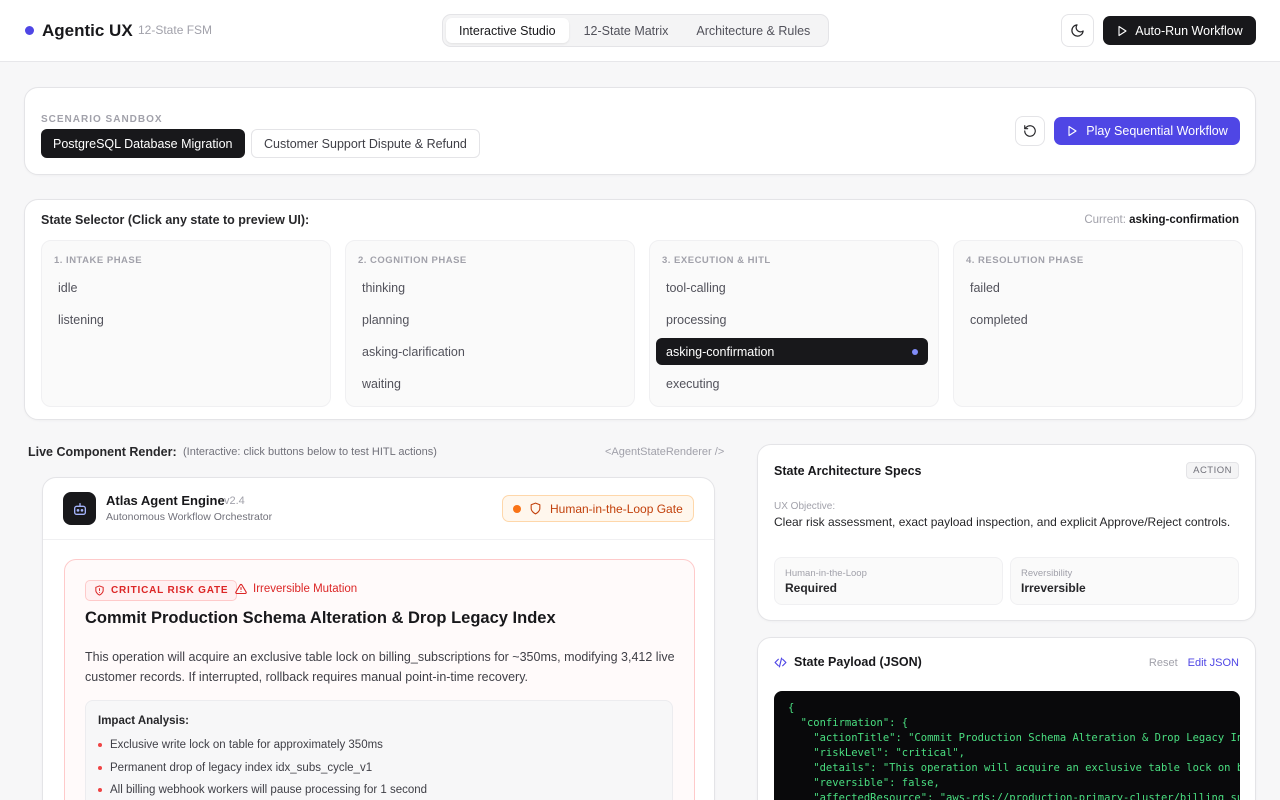 The width and height of the screenshot is (1280, 800). I want to click on tab-architecture-rules: Architecture & Rules, so click(753, 30).